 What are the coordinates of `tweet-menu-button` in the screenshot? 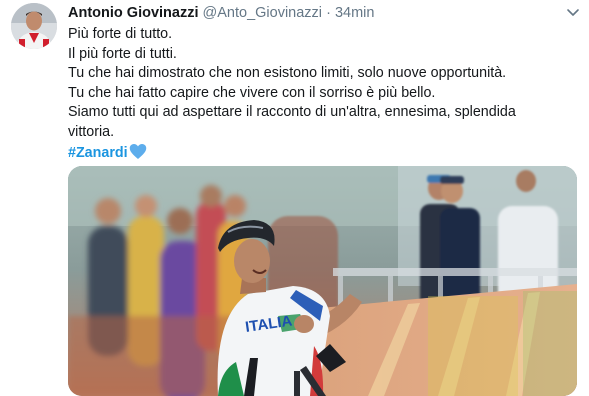 It's located at (573, 12).